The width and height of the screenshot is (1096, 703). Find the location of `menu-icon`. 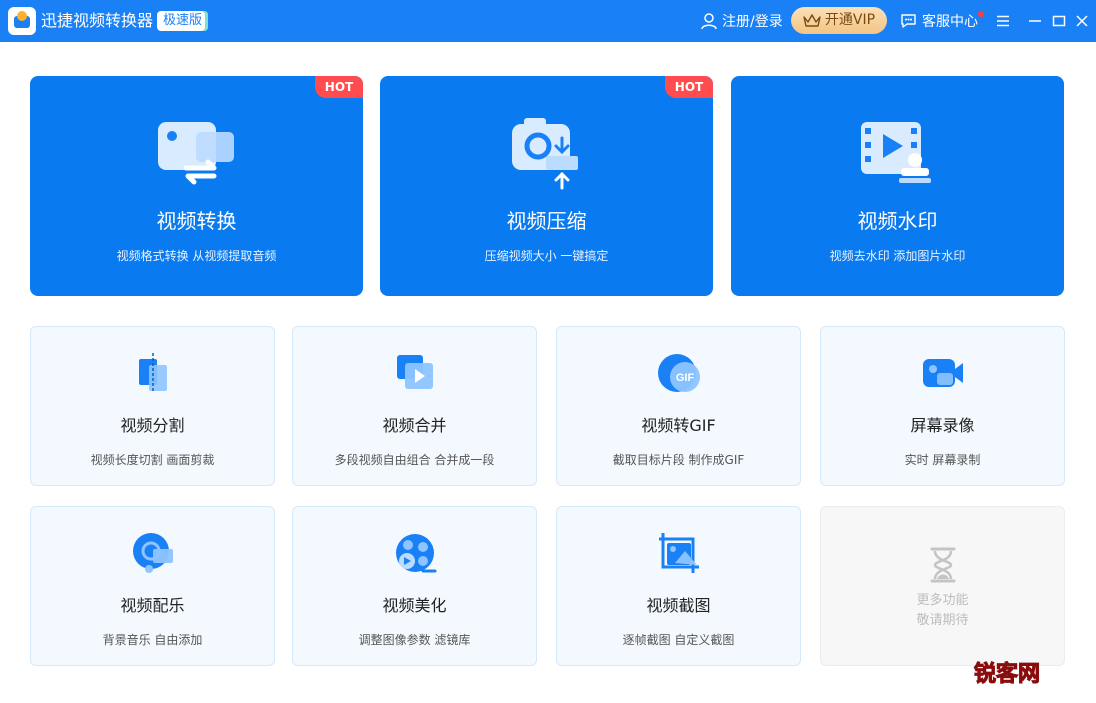

menu-icon is located at coordinates (1003, 21).